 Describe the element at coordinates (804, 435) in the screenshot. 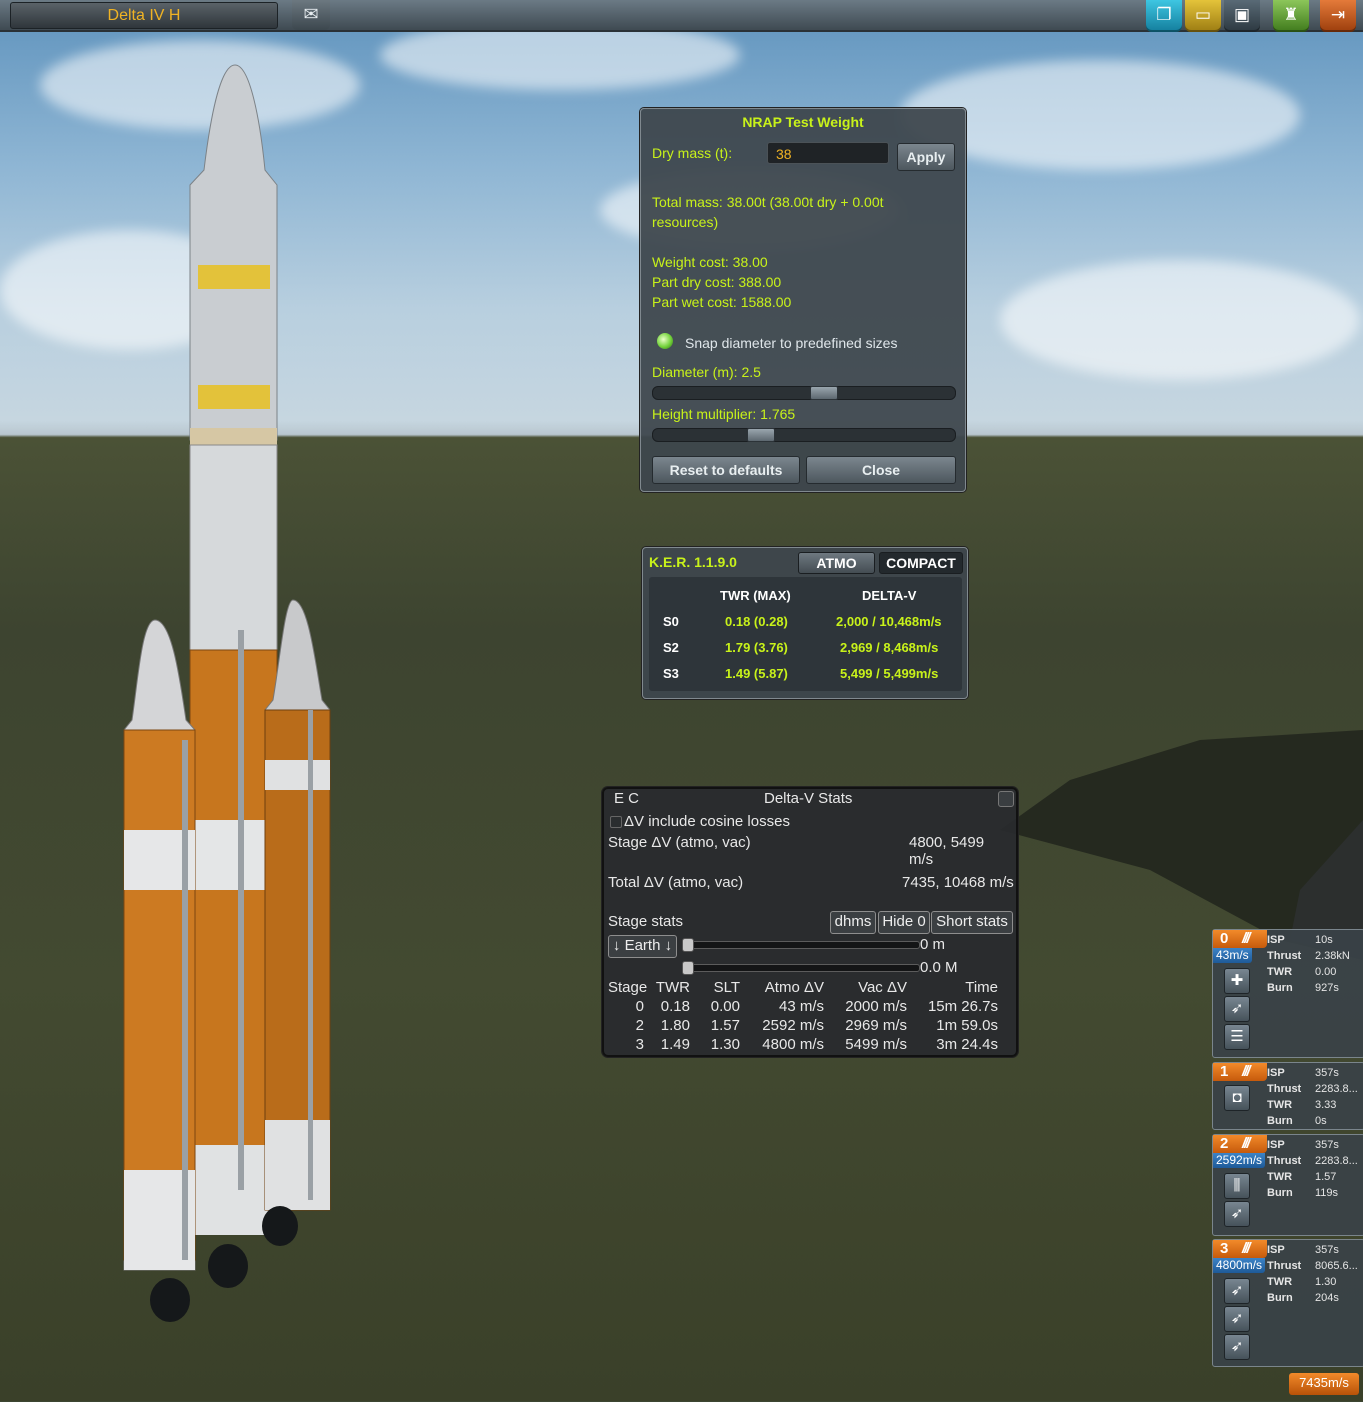

I see `height-slider` at that location.